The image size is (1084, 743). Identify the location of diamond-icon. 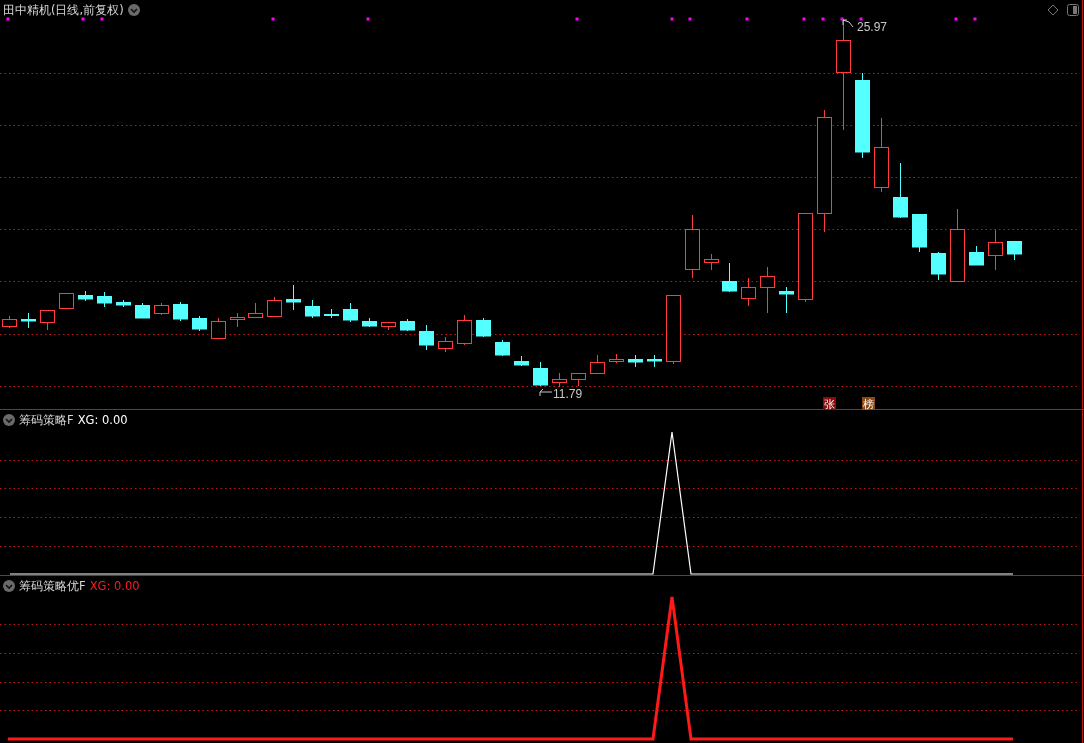
(1053, 10).